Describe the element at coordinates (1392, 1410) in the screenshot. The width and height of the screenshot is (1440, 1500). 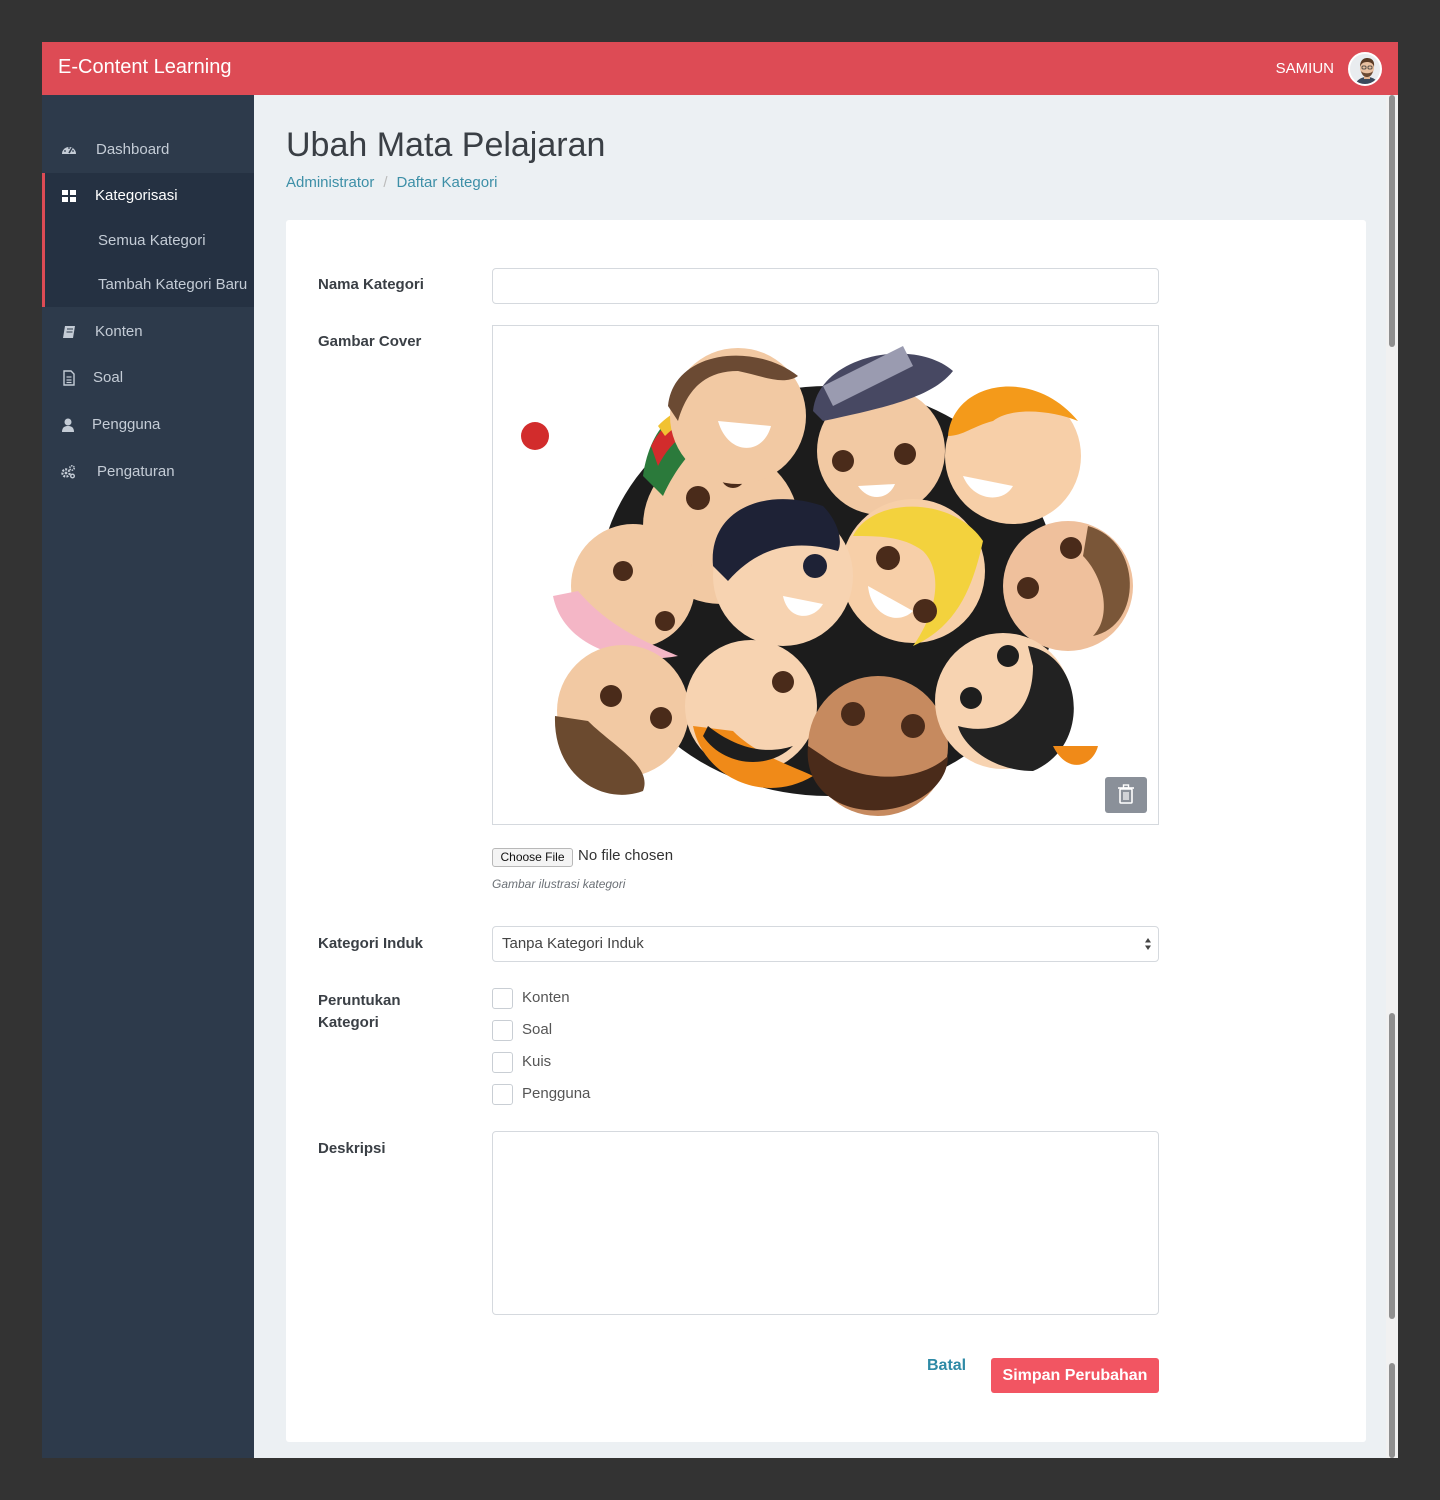
I see `scrollbar-thumb-bottom` at that location.